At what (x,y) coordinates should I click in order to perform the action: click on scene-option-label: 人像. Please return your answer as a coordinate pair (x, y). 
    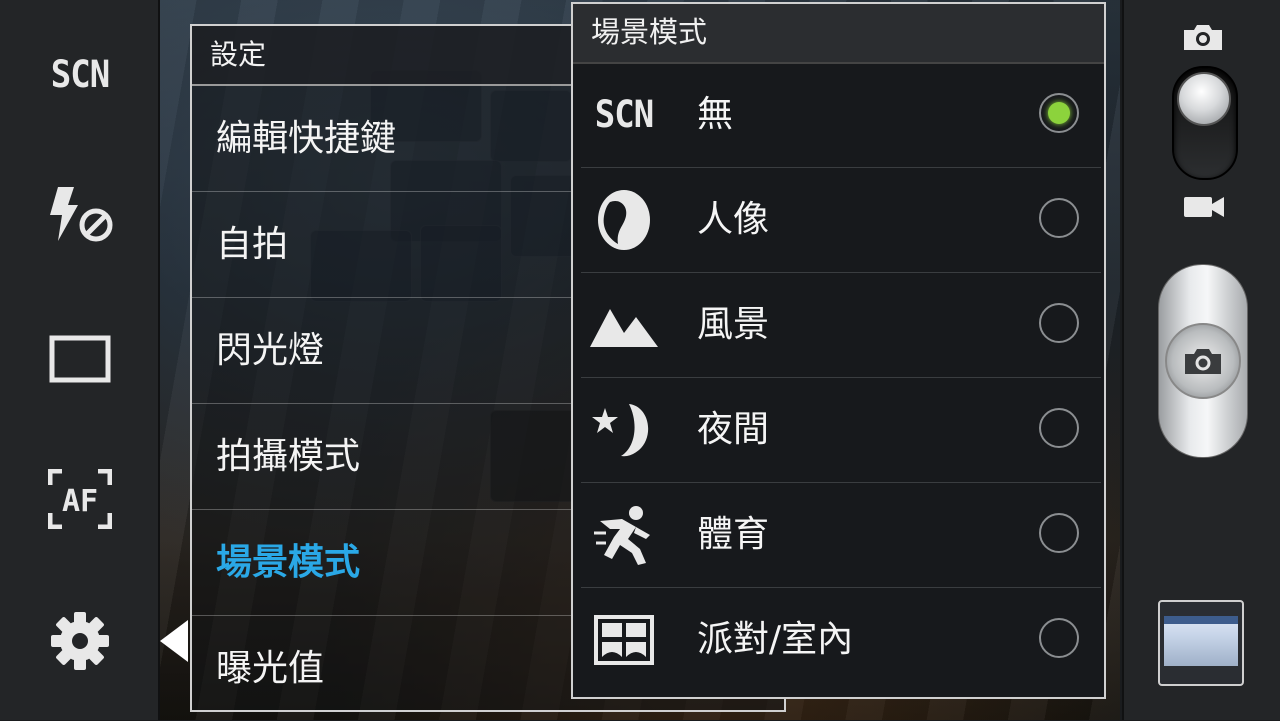
    Looking at the image, I should click on (733, 219).